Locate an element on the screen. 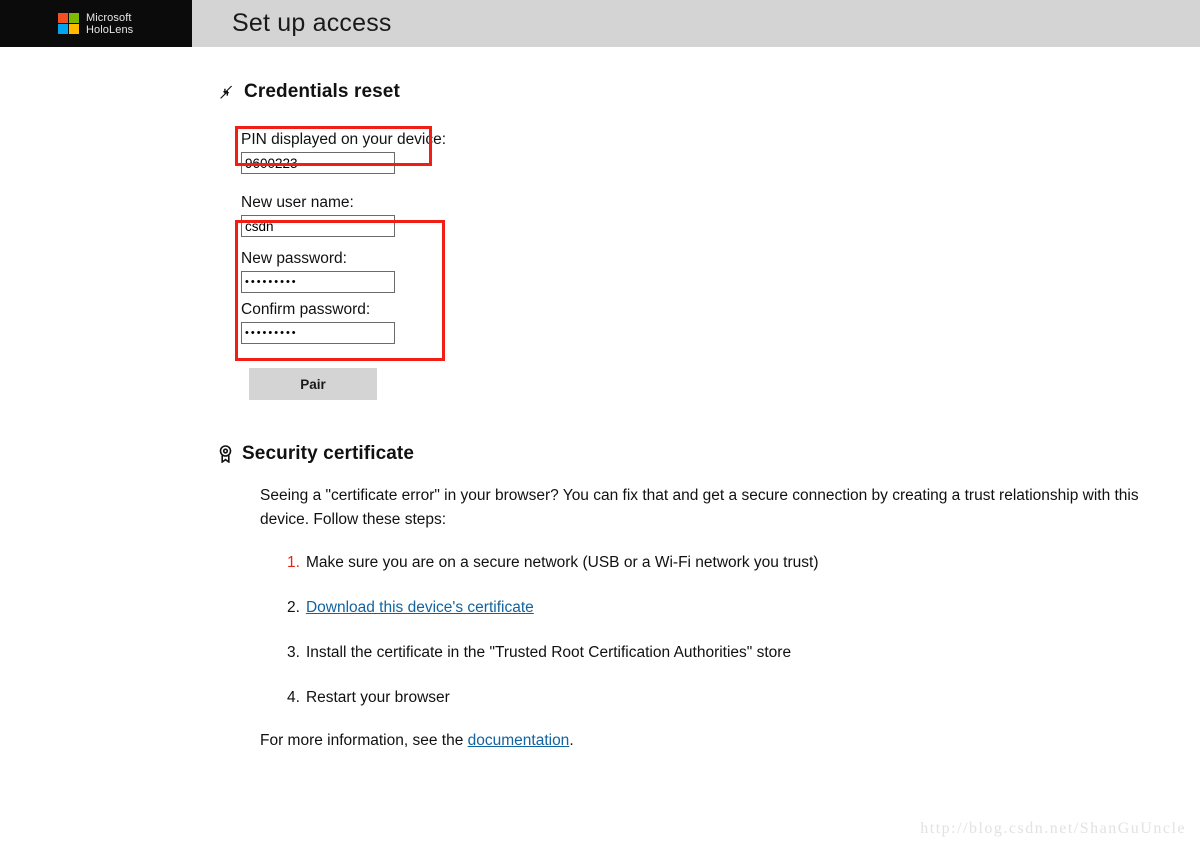 The height and width of the screenshot is (847, 1200). security-certificate-title: Security certificate is located at coordinates (328, 453).